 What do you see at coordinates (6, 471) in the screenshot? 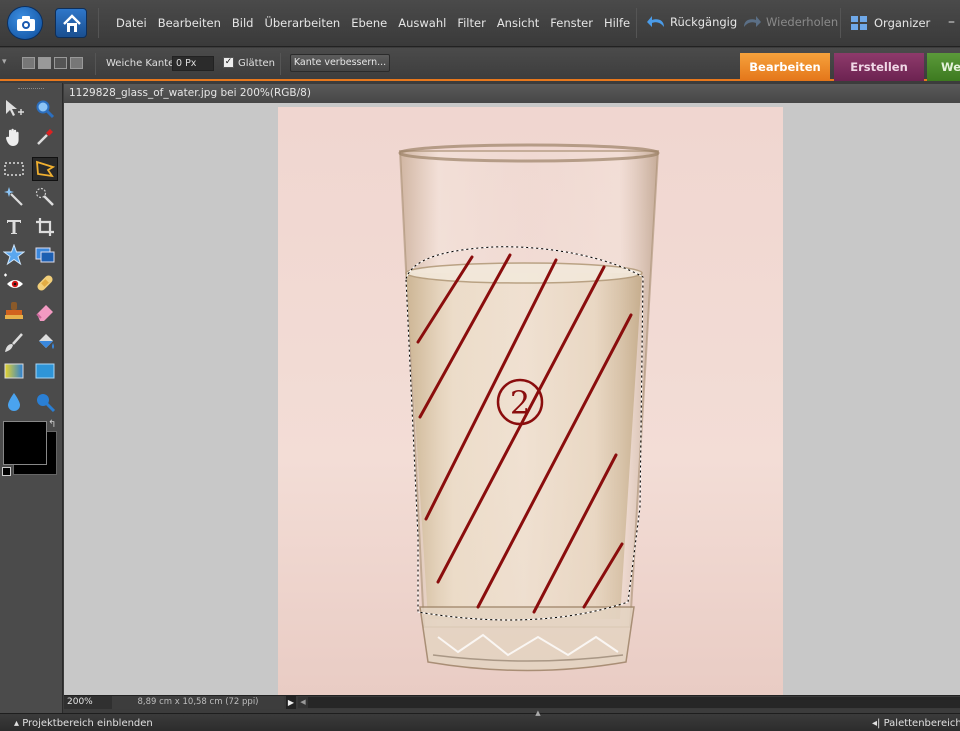
I see `default-colors-icon` at bounding box center [6, 471].